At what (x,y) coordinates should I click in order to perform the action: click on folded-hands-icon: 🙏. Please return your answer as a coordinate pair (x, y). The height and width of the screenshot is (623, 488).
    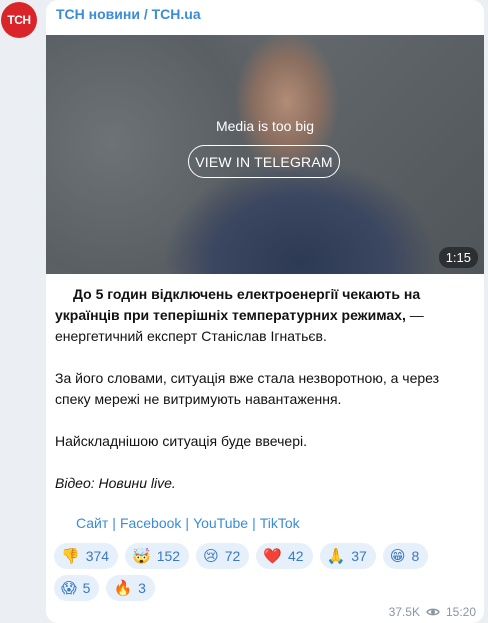
    Looking at the image, I should click on (336, 556).